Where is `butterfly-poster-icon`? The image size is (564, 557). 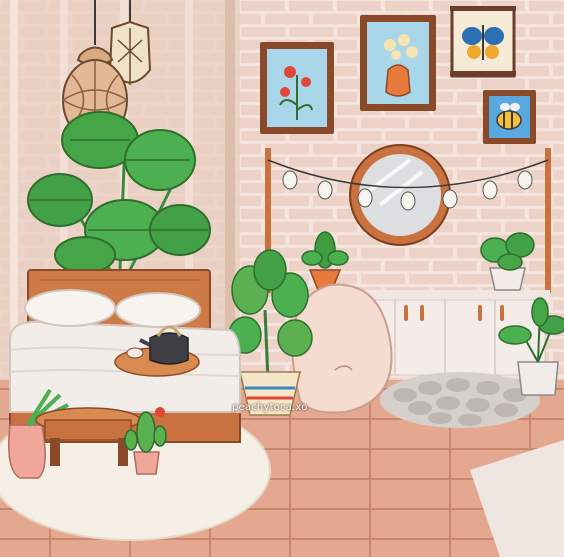
butterfly-poster-icon is located at coordinates (483, 42).